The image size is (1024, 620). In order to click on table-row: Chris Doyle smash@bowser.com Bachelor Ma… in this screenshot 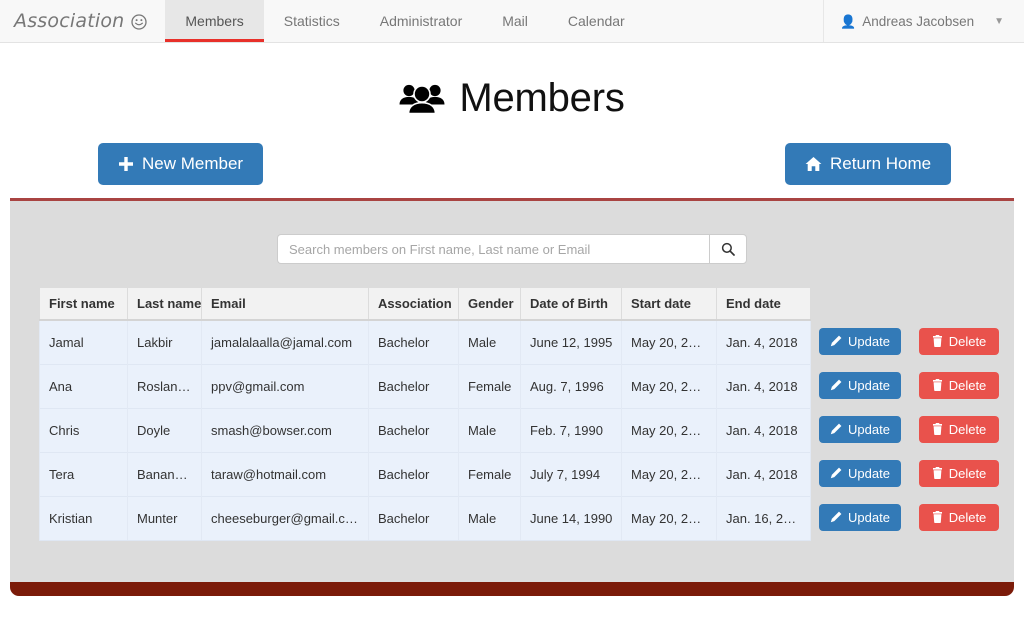, I will do `click(425, 429)`.